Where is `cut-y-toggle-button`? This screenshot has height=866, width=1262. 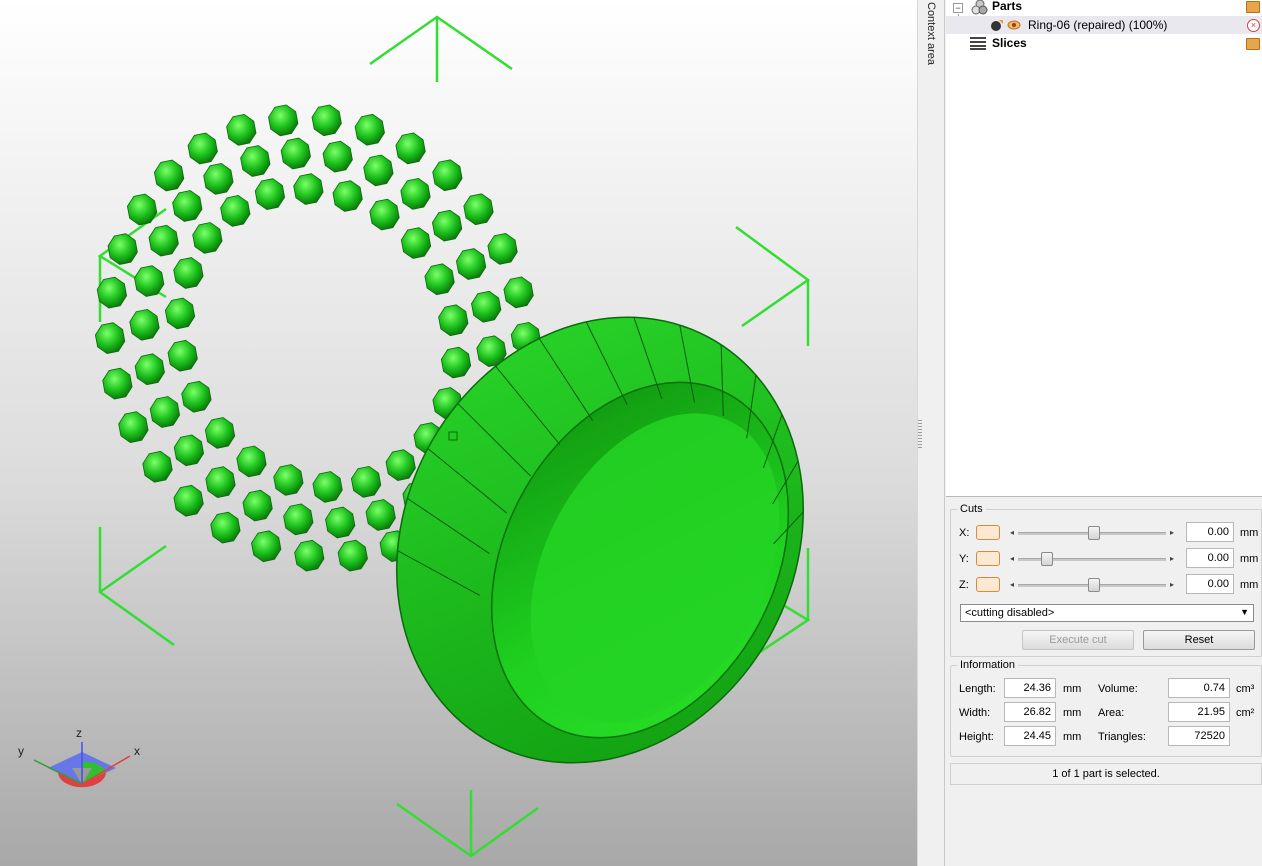 cut-y-toggle-button is located at coordinates (988, 558).